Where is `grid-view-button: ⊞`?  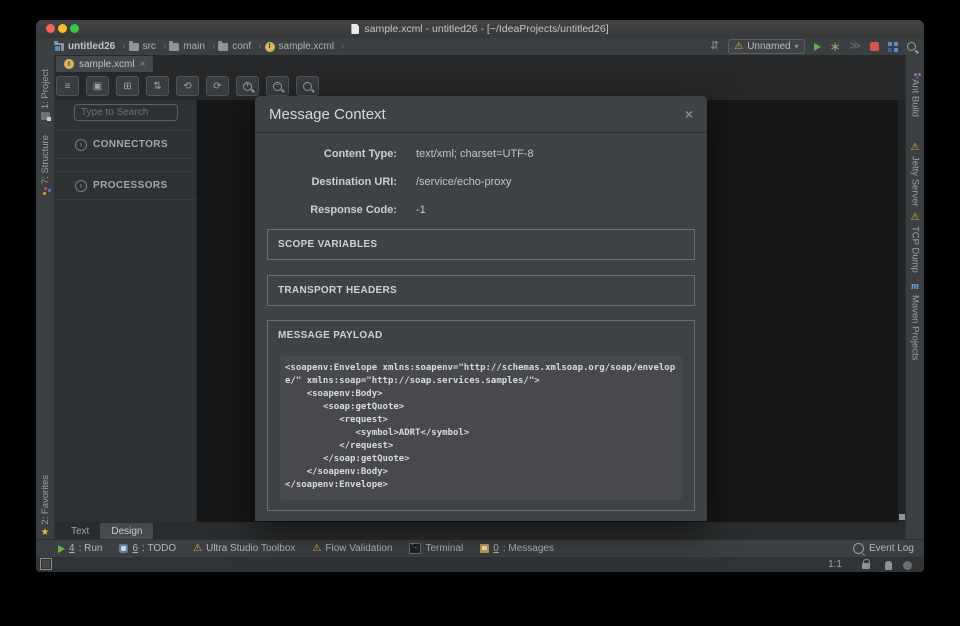
grid-view-button: ⊞ is located at coordinates (127, 86).